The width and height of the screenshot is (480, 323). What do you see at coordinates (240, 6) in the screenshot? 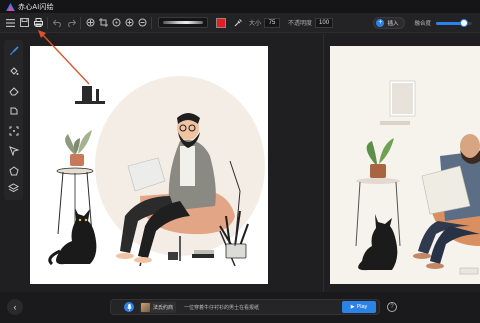
I see `title-bar: 赤心AI闪绘` at bounding box center [240, 6].